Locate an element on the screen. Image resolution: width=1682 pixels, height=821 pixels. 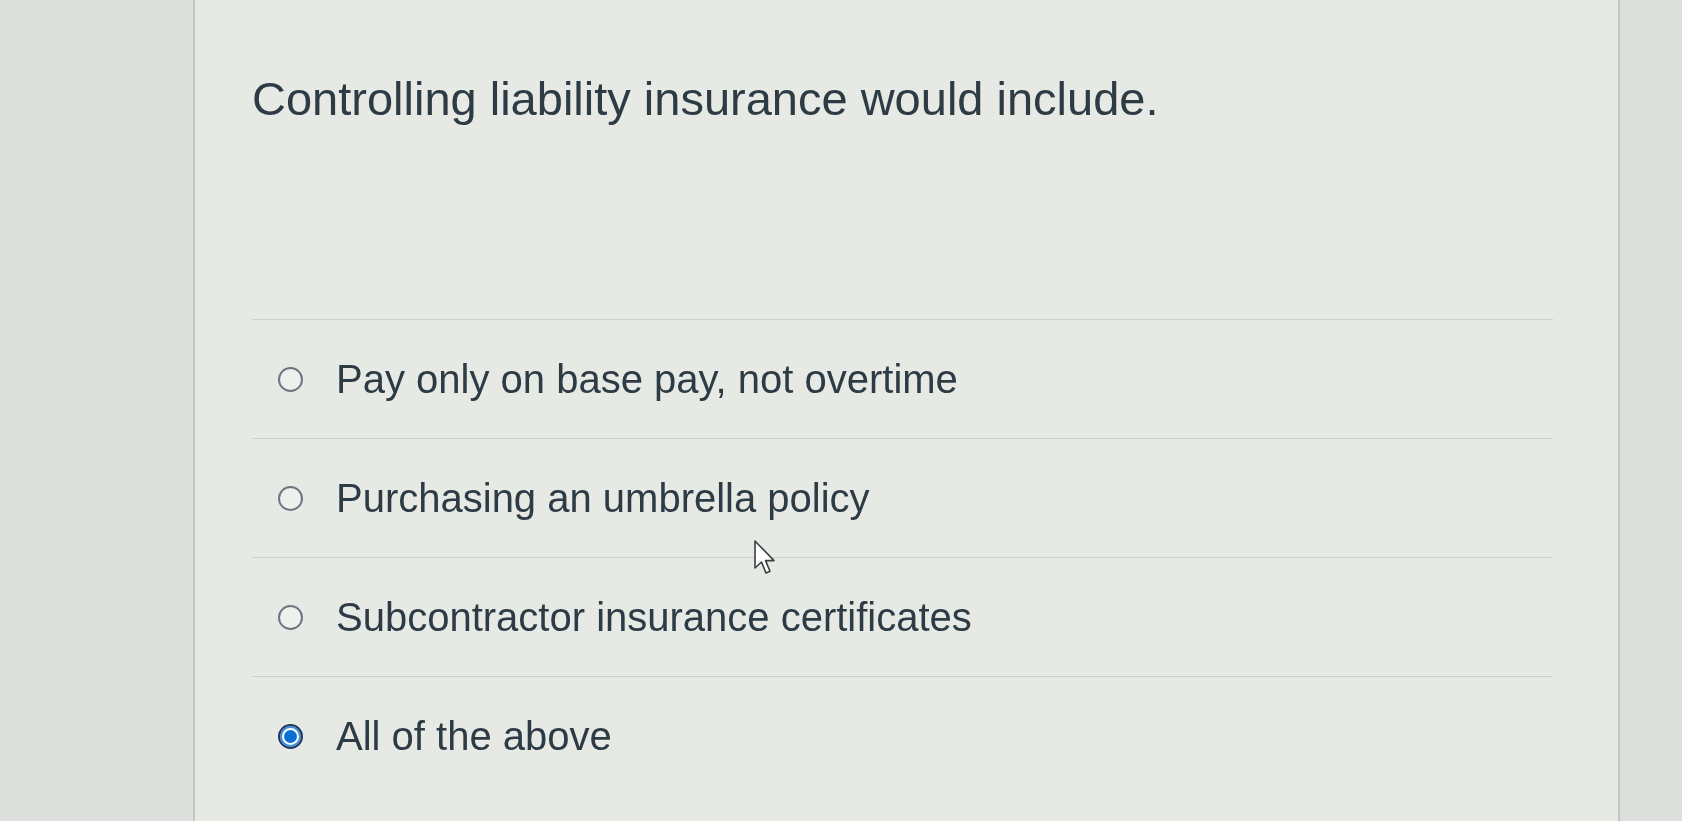
option-label: Pay only on base pay, not overtime is located at coordinates (647, 379).